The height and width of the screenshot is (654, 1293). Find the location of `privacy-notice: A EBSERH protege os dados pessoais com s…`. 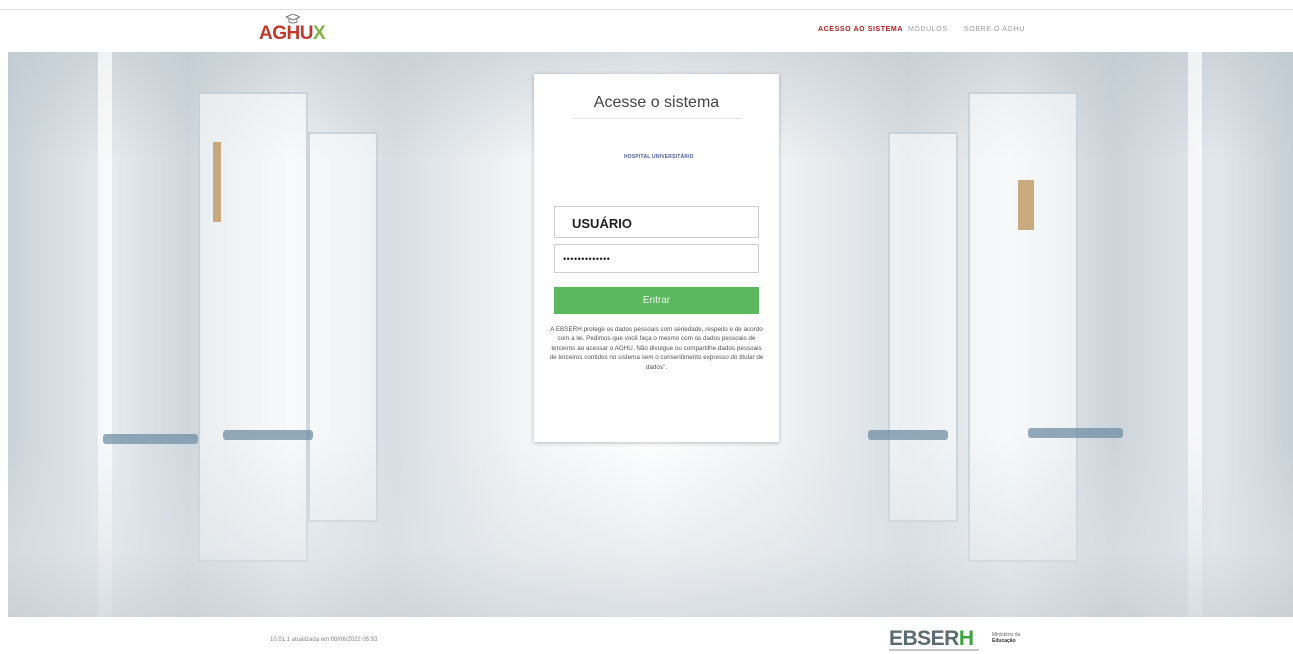

privacy-notice: A EBSERH protege os dados pessoais com s… is located at coordinates (656, 348).